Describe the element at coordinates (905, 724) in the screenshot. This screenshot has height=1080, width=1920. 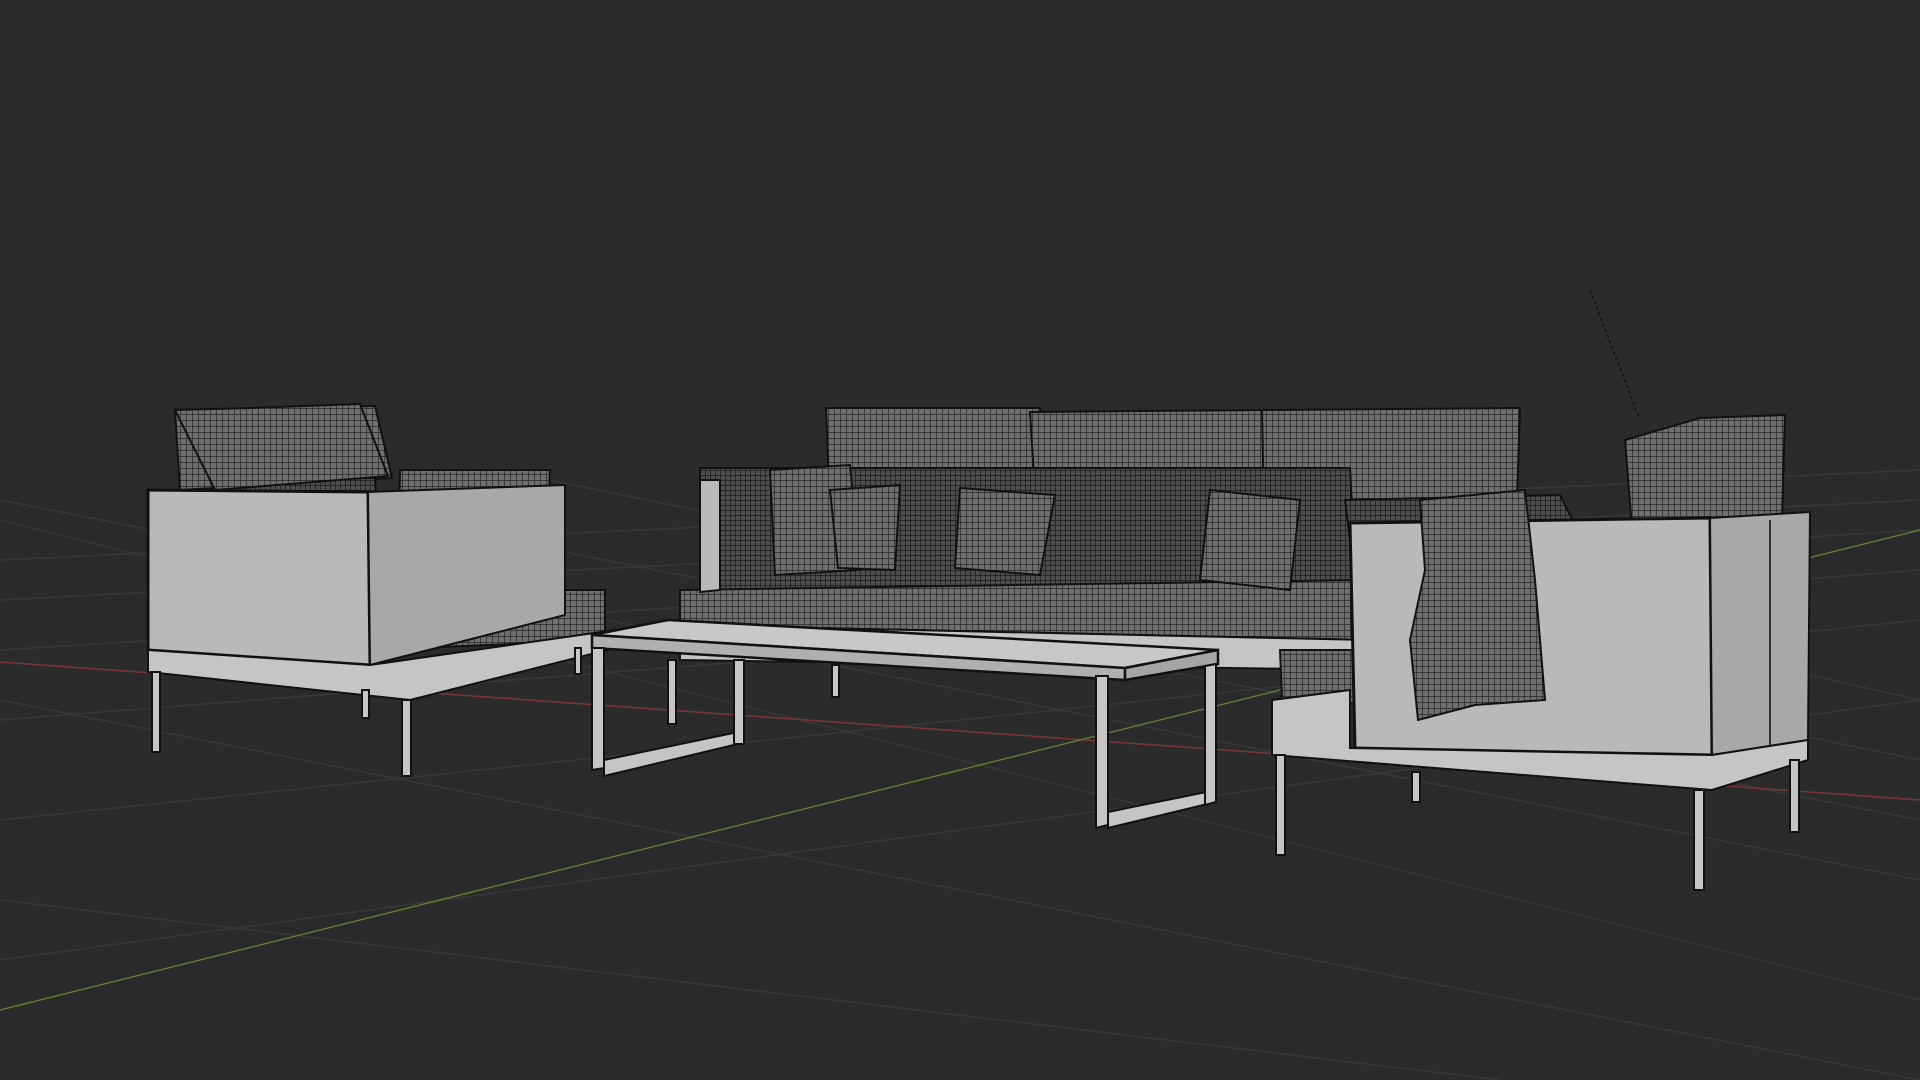
I see `coffee-table` at that location.